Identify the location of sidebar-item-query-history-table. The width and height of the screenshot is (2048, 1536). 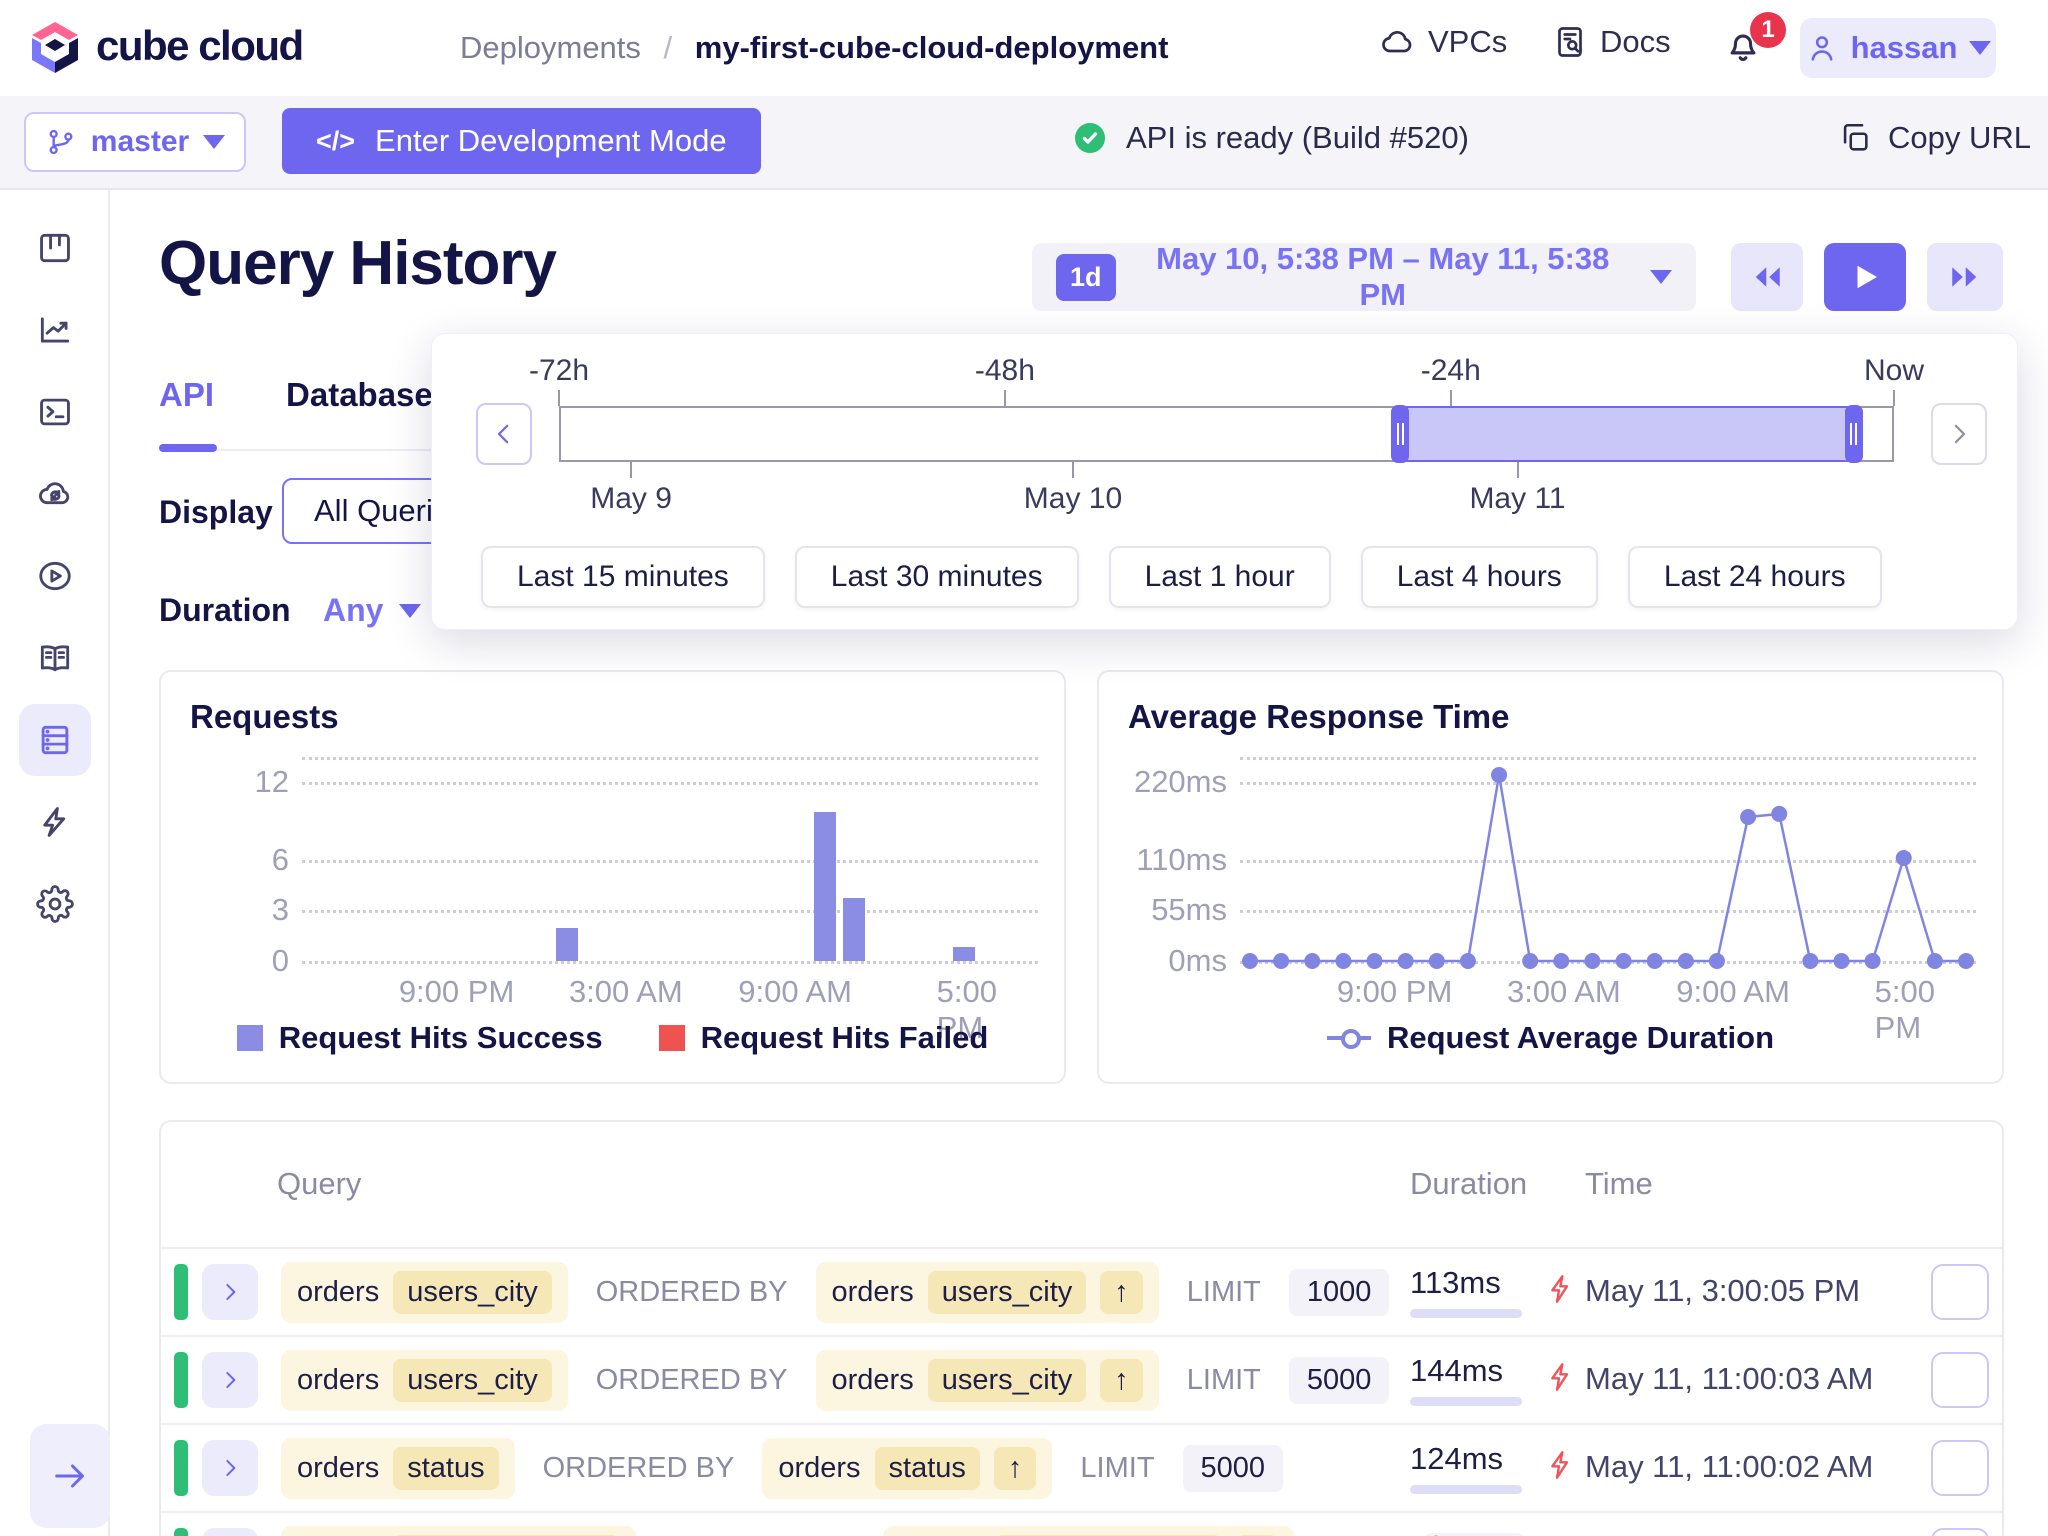
(55, 740).